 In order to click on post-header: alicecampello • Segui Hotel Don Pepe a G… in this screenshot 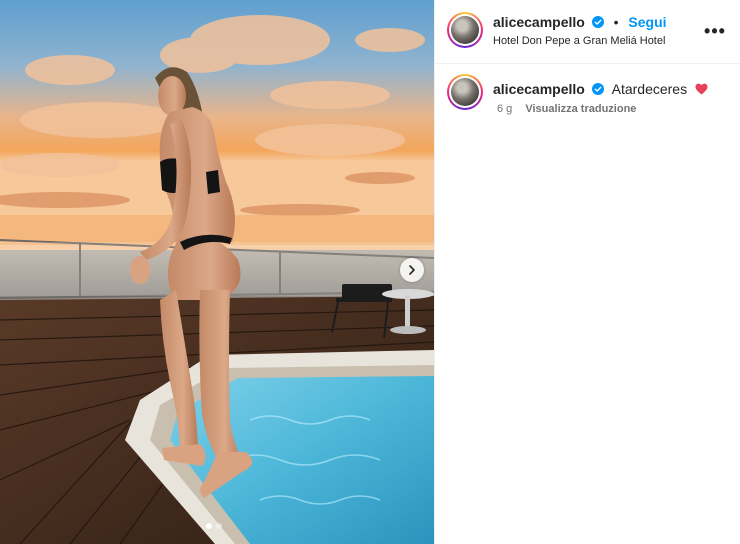, I will do `click(587, 32)`.